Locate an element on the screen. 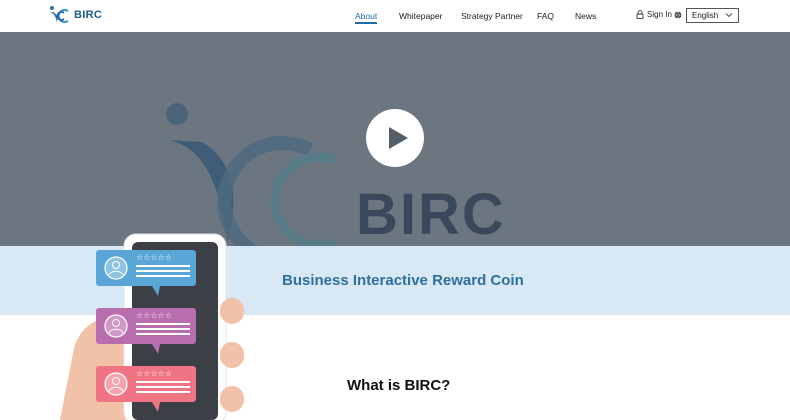 This screenshot has width=790, height=420. section-title: What is BIRC? is located at coordinates (399, 385).